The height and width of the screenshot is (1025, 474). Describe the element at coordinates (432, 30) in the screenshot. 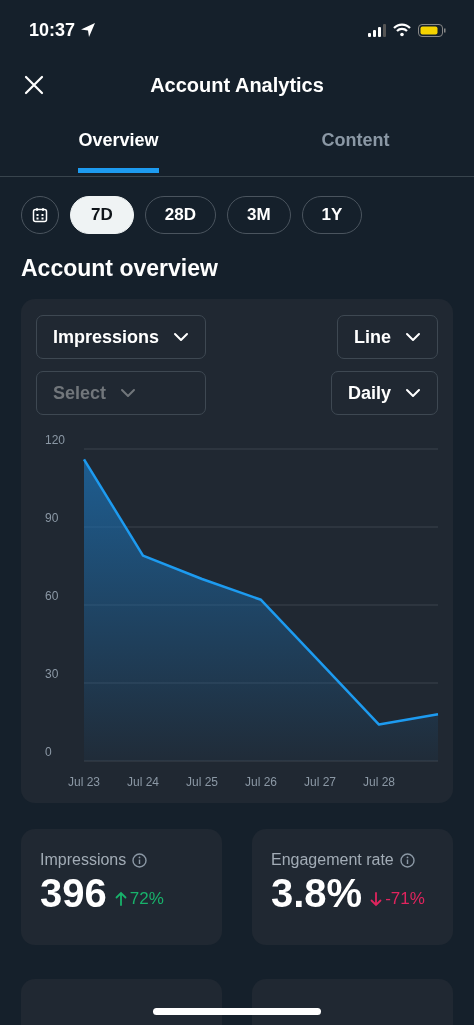

I see `battery-icon` at that location.